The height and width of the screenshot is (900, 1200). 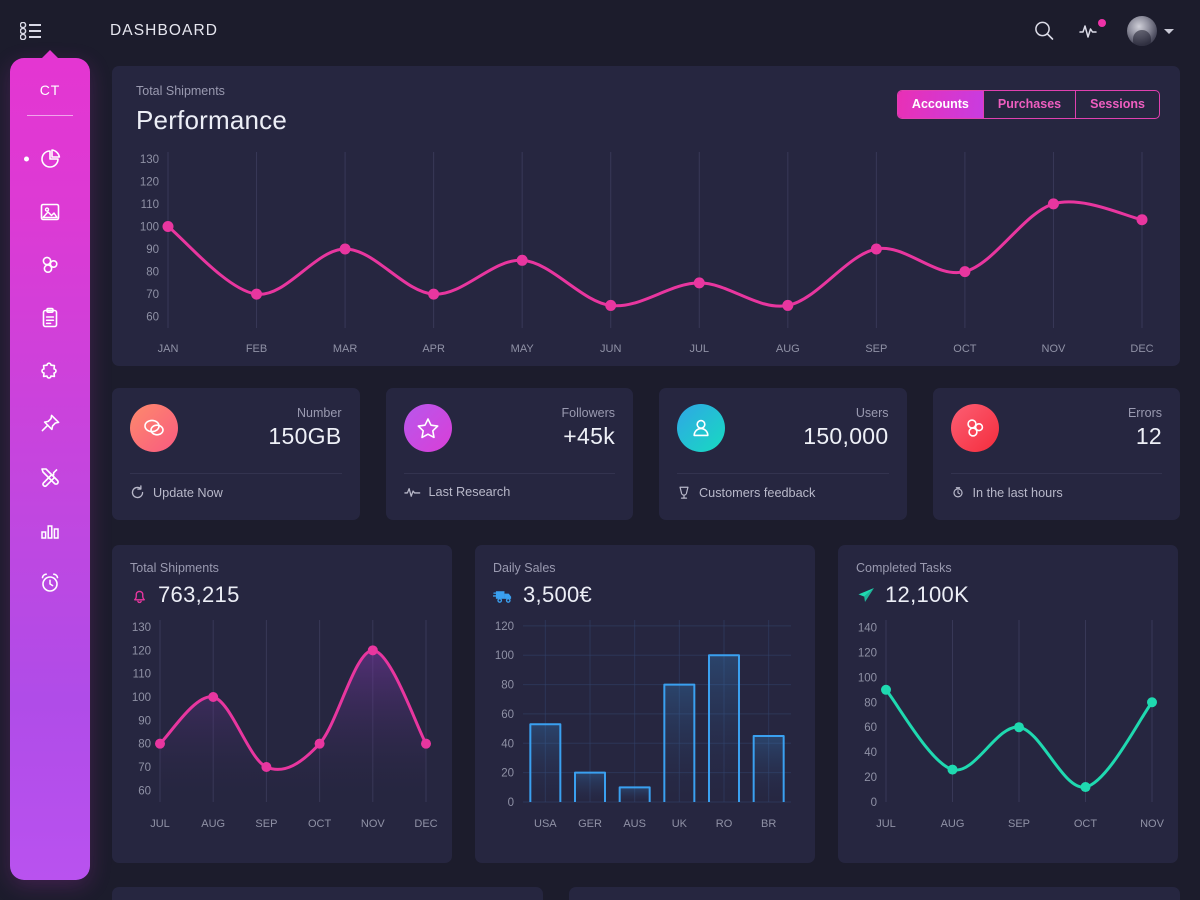 I want to click on svg-text: 60, so click(x=507, y=715).